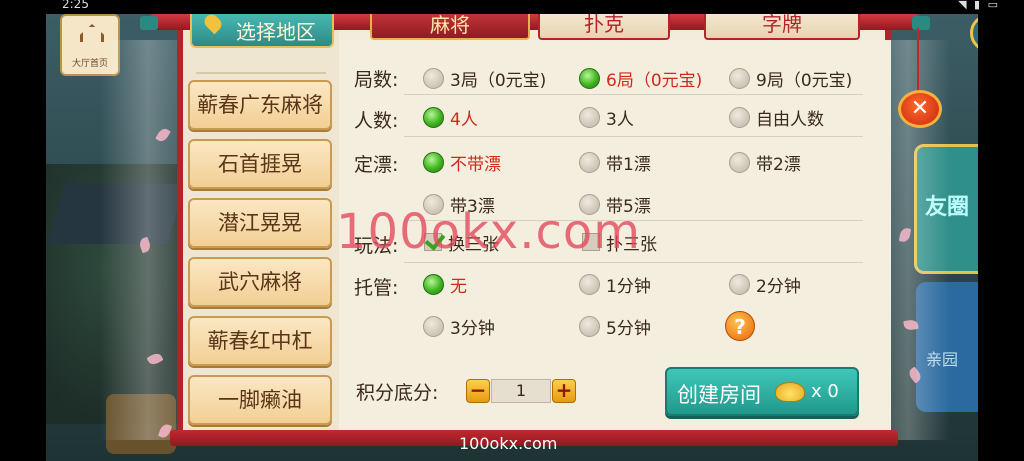 The width and height of the screenshot is (1024, 461). I want to click on region-item: 潜江晃晃, so click(260, 223).